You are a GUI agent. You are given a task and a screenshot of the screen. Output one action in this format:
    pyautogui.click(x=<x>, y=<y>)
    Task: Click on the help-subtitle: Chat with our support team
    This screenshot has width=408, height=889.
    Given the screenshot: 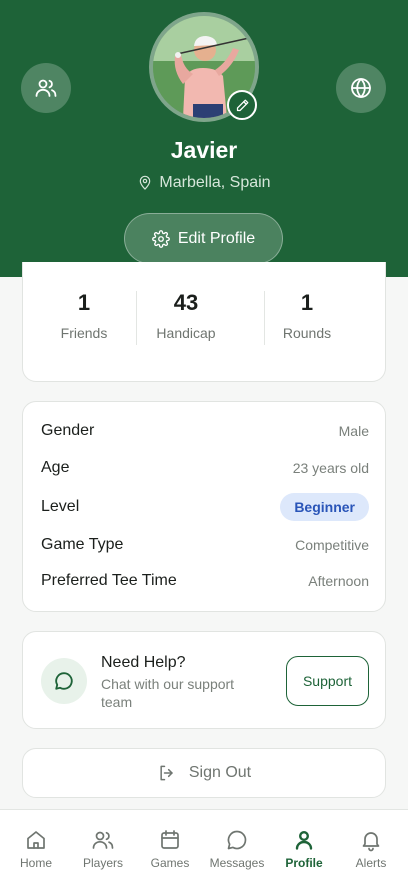 What is the action you would take?
    pyautogui.click(x=168, y=693)
    